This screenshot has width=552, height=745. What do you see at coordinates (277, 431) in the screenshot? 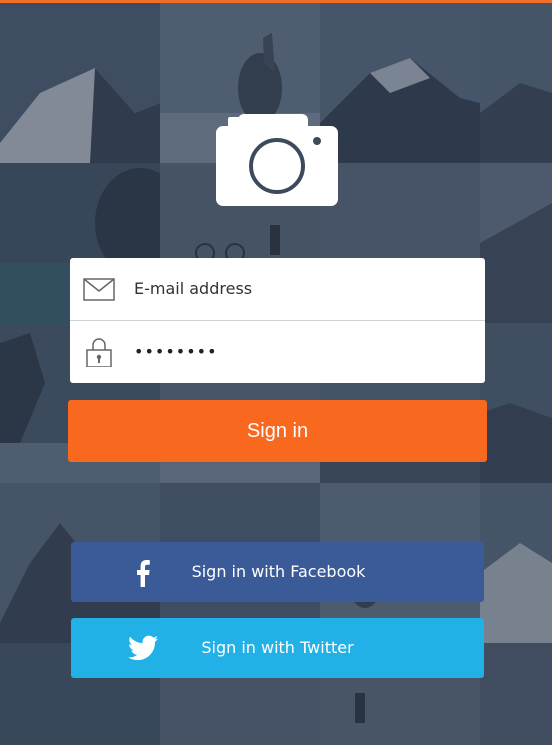
I see `sign-in-button: Sign in` at bounding box center [277, 431].